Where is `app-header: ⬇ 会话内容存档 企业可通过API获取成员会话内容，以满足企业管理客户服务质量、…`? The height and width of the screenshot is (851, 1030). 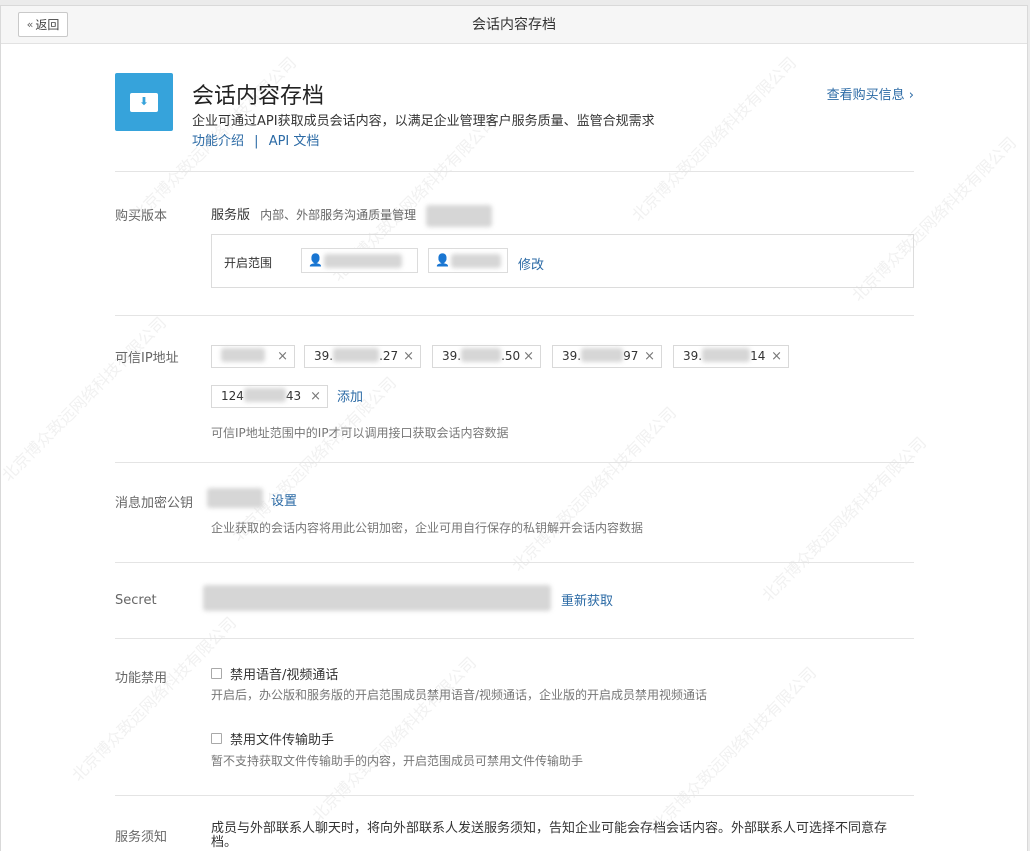
app-header: ⬇ 会话内容存档 企业可通过API获取成员会话内容，以满足企业管理客户服务质量、… is located at coordinates (514, 108).